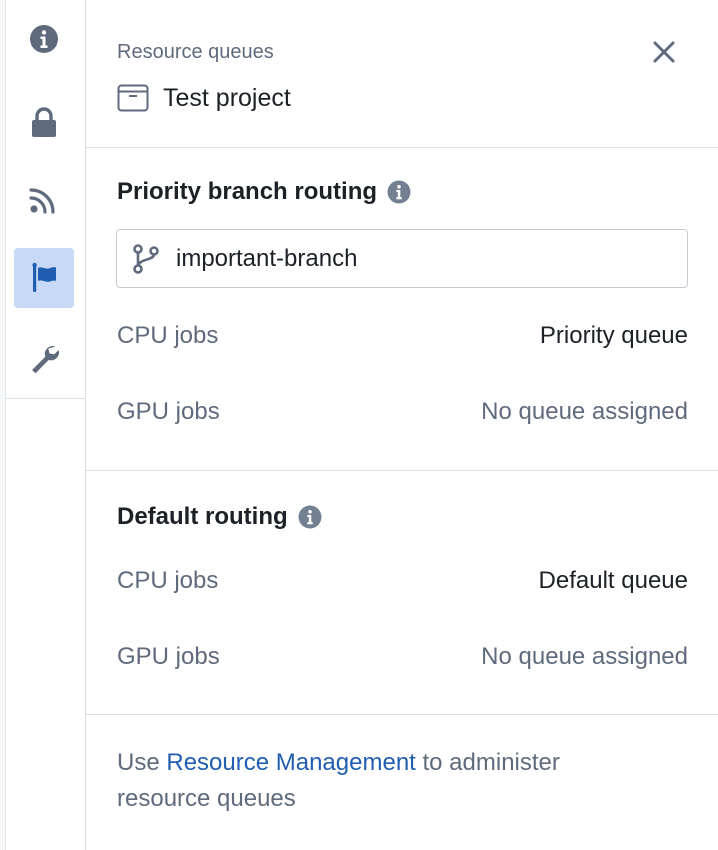 Image resolution: width=718 pixels, height=850 pixels. What do you see at coordinates (290, 762) in the screenshot?
I see `resource-management-link: Resource Management` at bounding box center [290, 762].